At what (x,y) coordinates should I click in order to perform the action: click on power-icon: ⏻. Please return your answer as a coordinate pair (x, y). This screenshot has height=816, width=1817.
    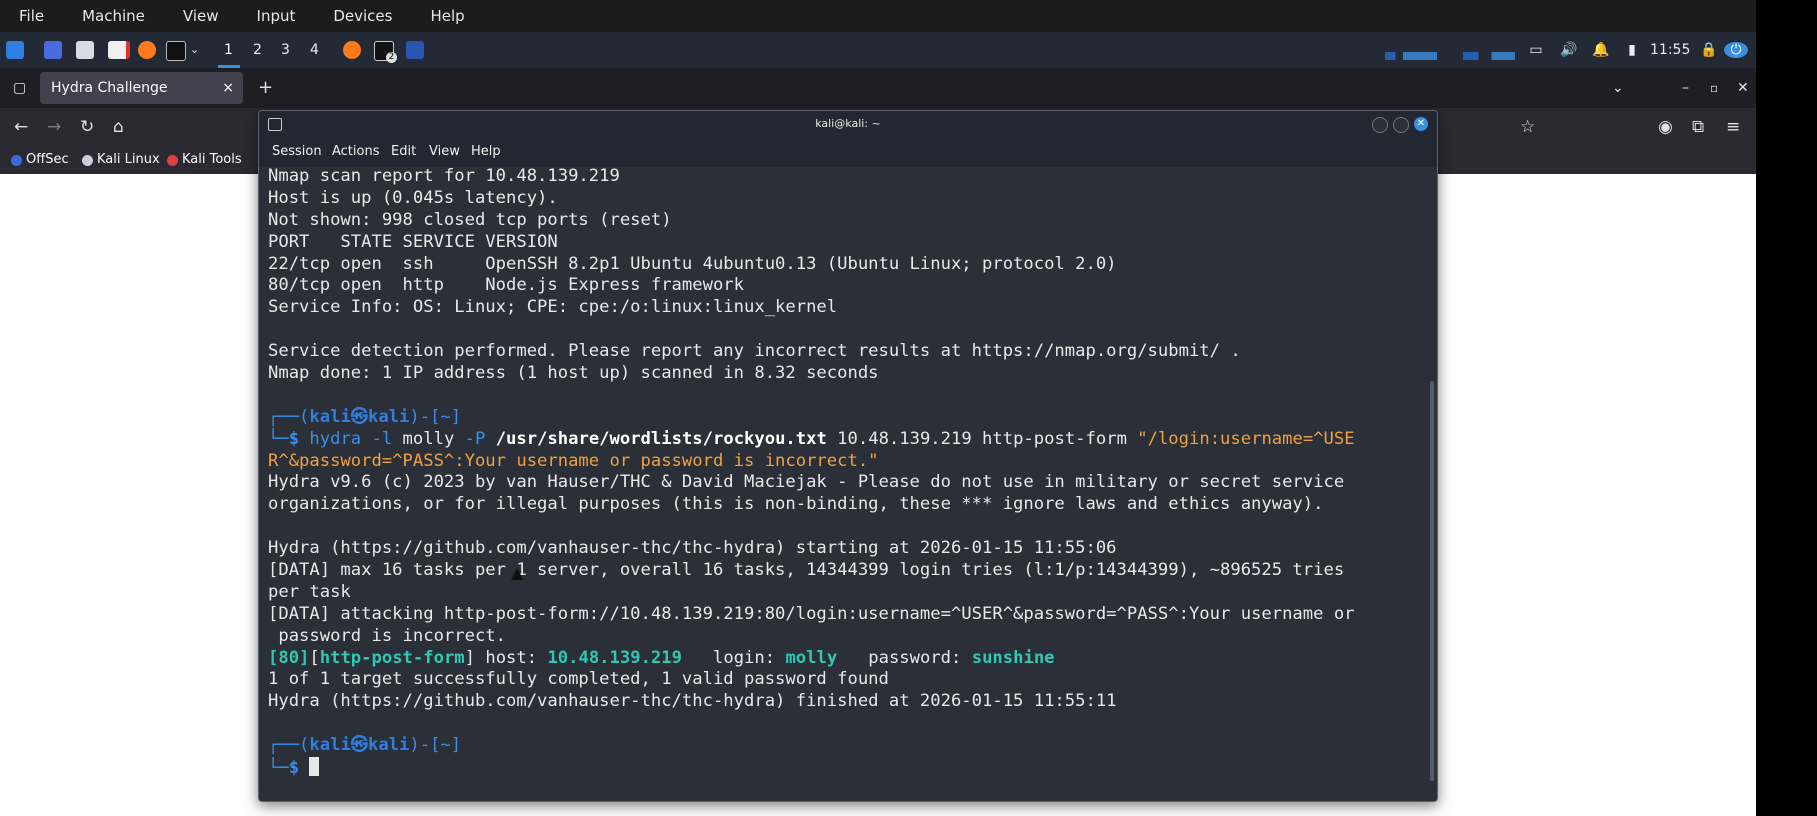
    Looking at the image, I should click on (1736, 50).